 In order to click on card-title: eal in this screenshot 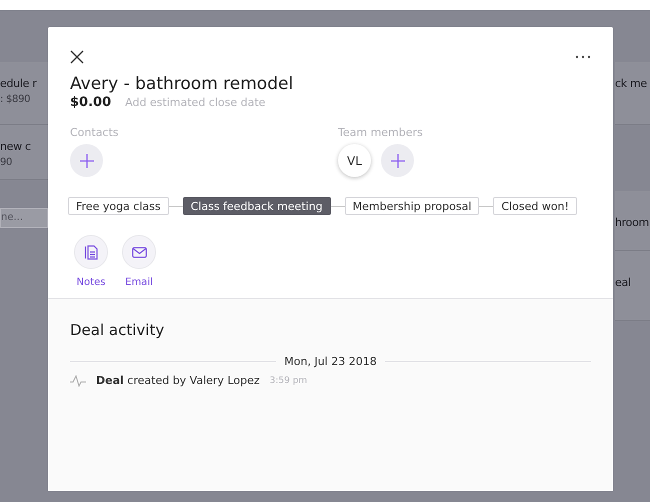, I will do `click(623, 283)`.